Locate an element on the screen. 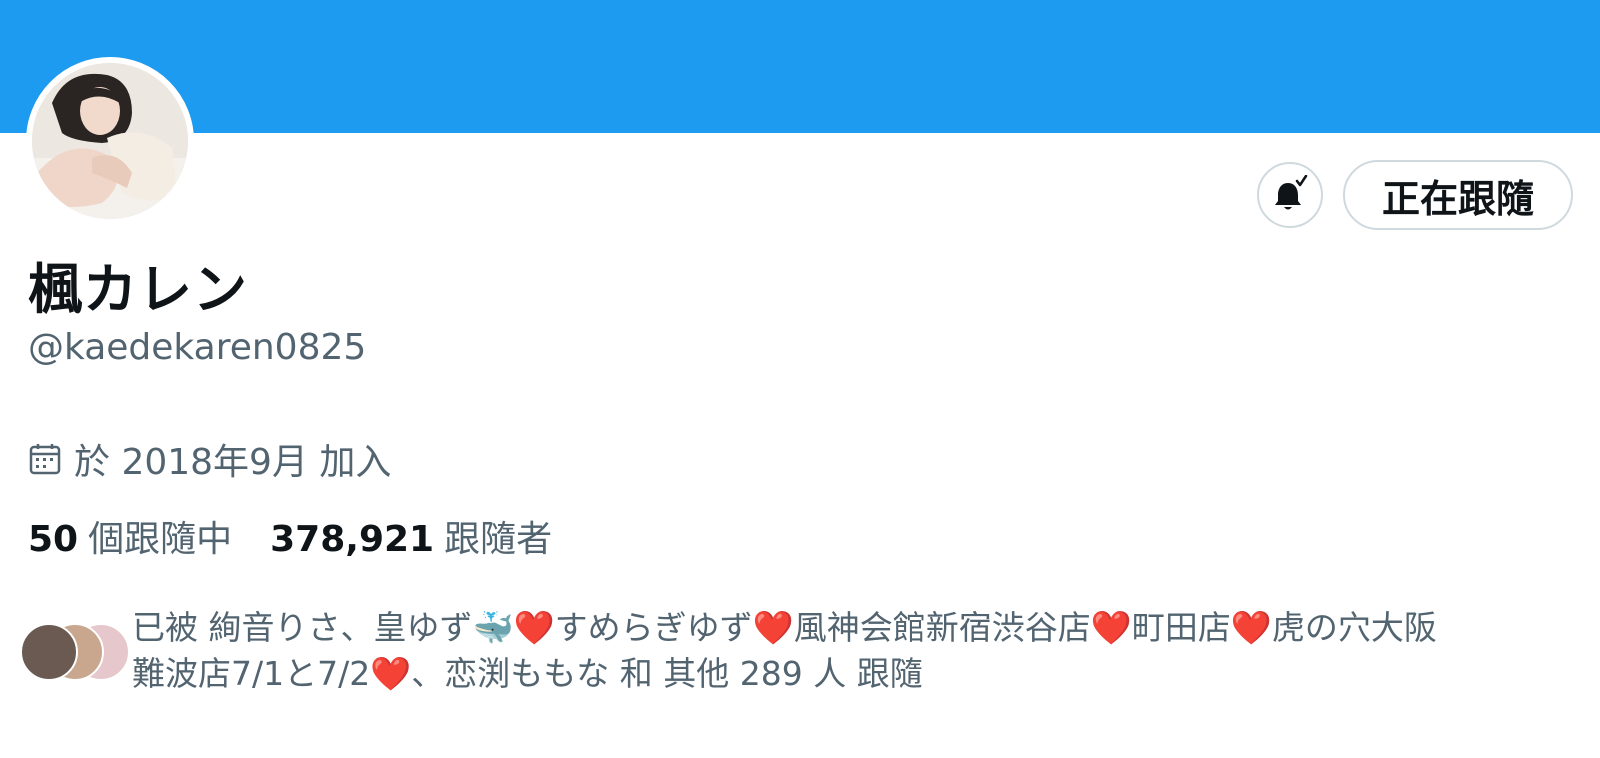 The width and height of the screenshot is (1600, 758). mutual-avatars is located at coordinates (75, 653).